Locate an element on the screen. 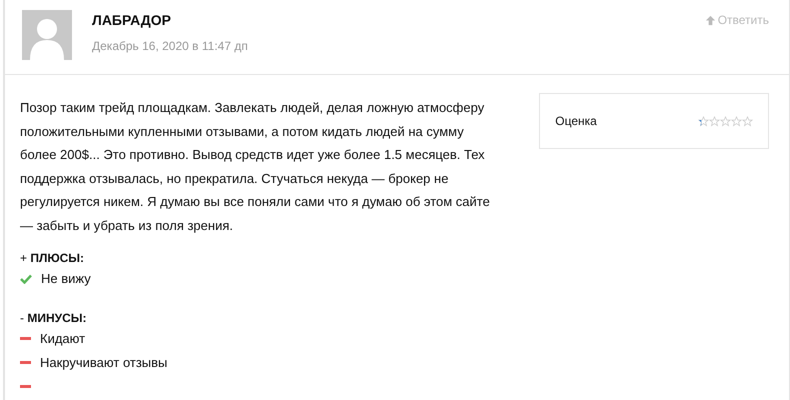  cons-item: Кидают is located at coordinates (63, 338).